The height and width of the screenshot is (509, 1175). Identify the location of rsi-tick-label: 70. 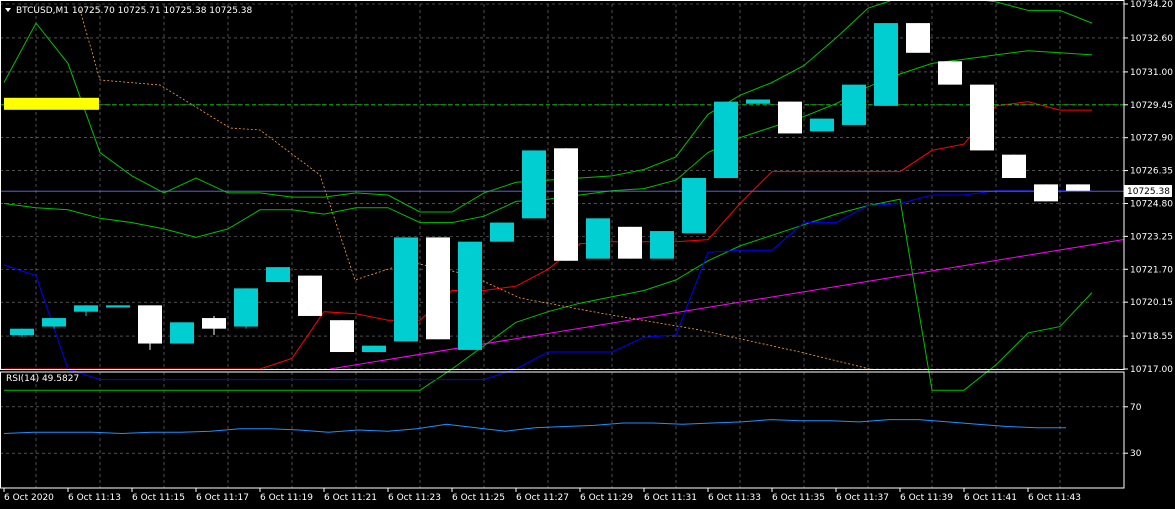
(1136, 408).